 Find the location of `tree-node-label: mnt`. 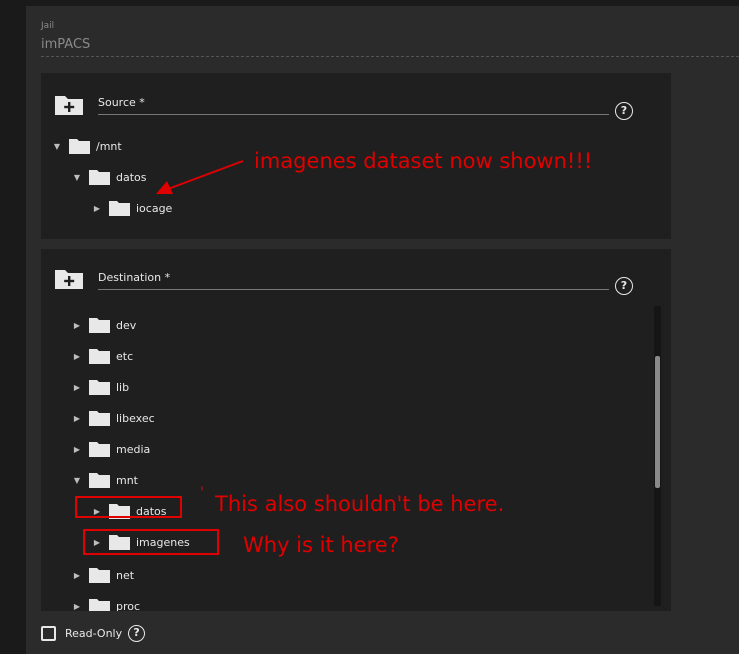

tree-node-label: mnt is located at coordinates (127, 480).